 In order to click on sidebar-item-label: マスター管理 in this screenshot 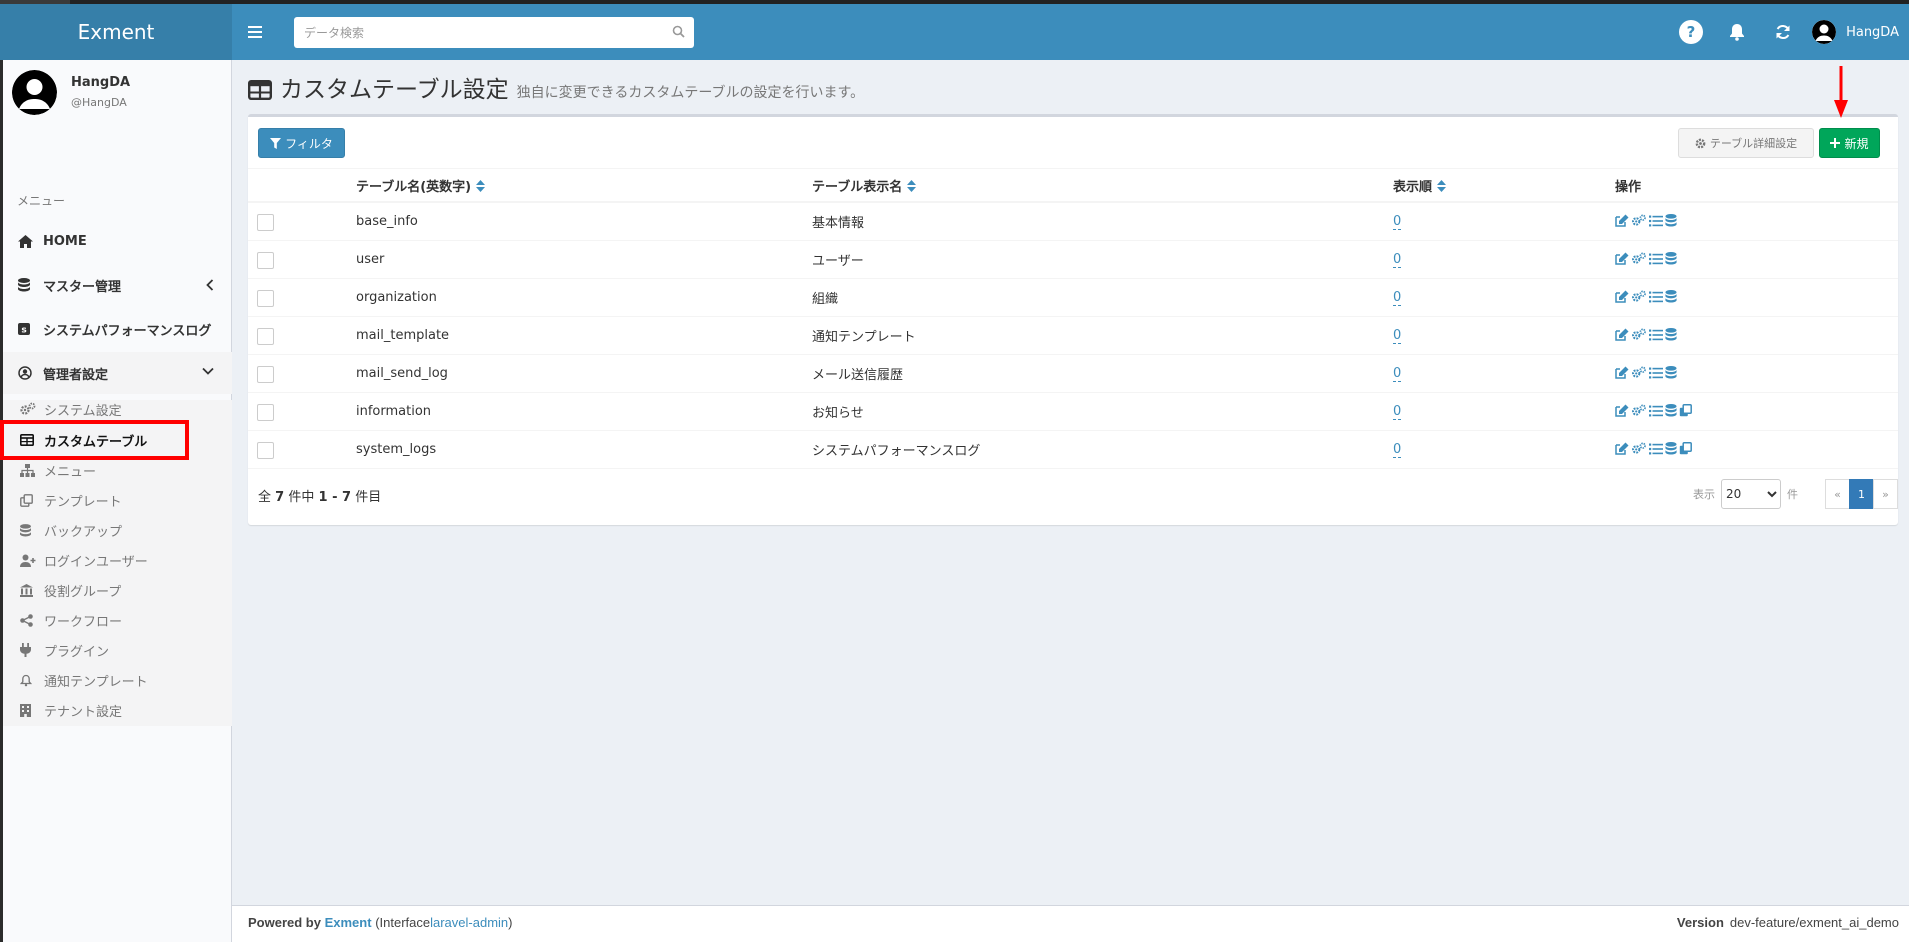, I will do `click(82, 287)`.